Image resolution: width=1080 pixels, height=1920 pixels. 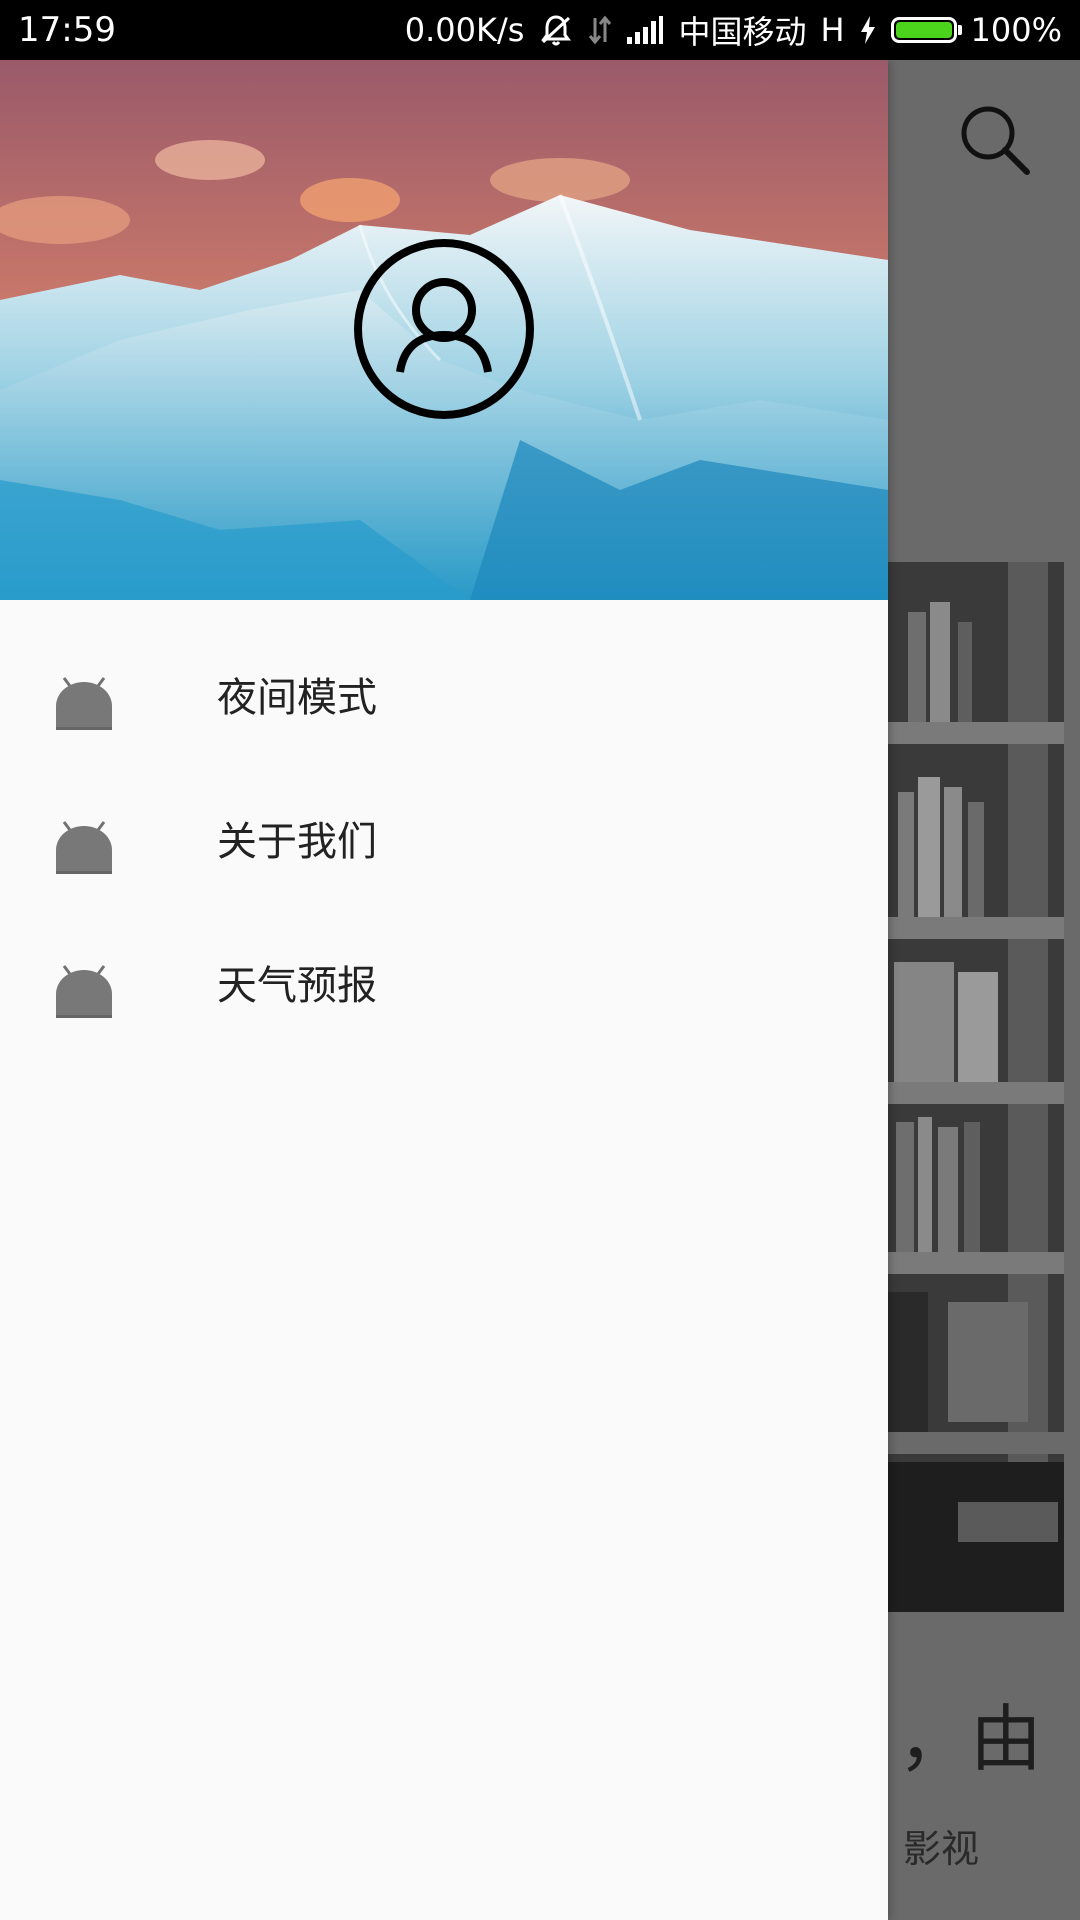 I want to click on battery-icon, so click(x=926, y=30).